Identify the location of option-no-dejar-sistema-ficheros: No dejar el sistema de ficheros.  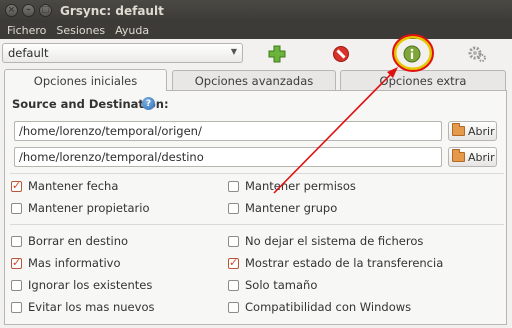
(325, 241).